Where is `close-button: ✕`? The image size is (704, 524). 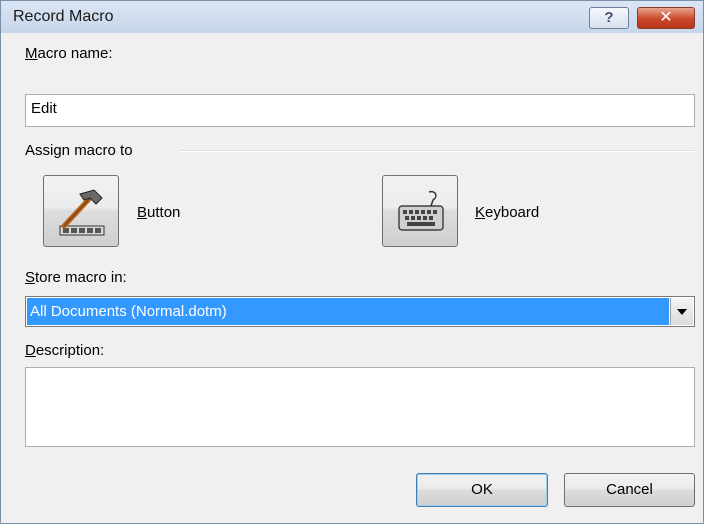 close-button: ✕ is located at coordinates (666, 18).